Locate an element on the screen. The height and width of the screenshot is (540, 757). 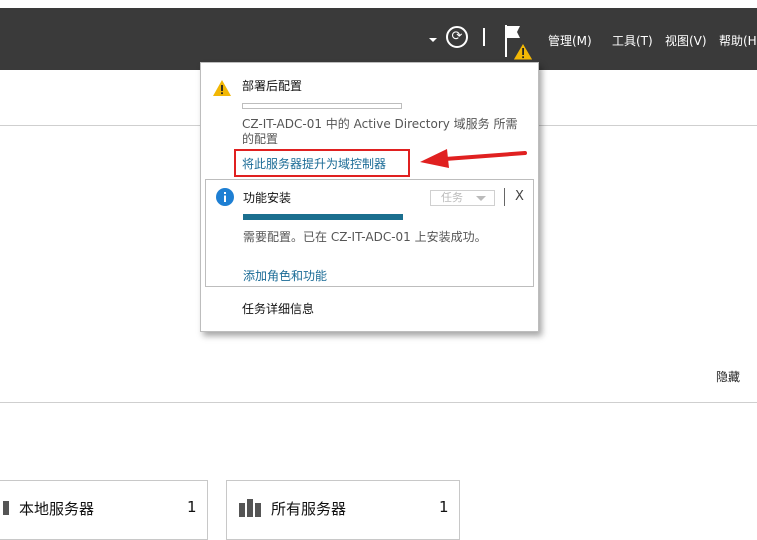
dropdown-arrow-icon is located at coordinates (433, 40).